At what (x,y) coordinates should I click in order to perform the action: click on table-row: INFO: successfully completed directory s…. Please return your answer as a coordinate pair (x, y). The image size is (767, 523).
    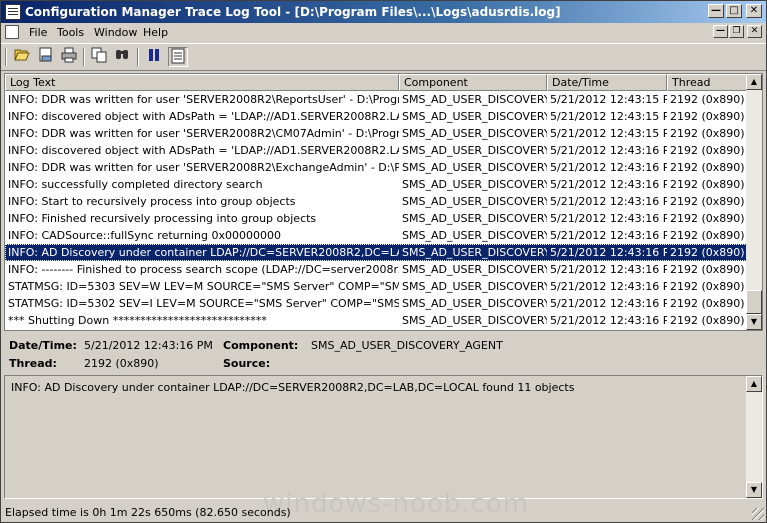
    Looking at the image, I should click on (376, 184).